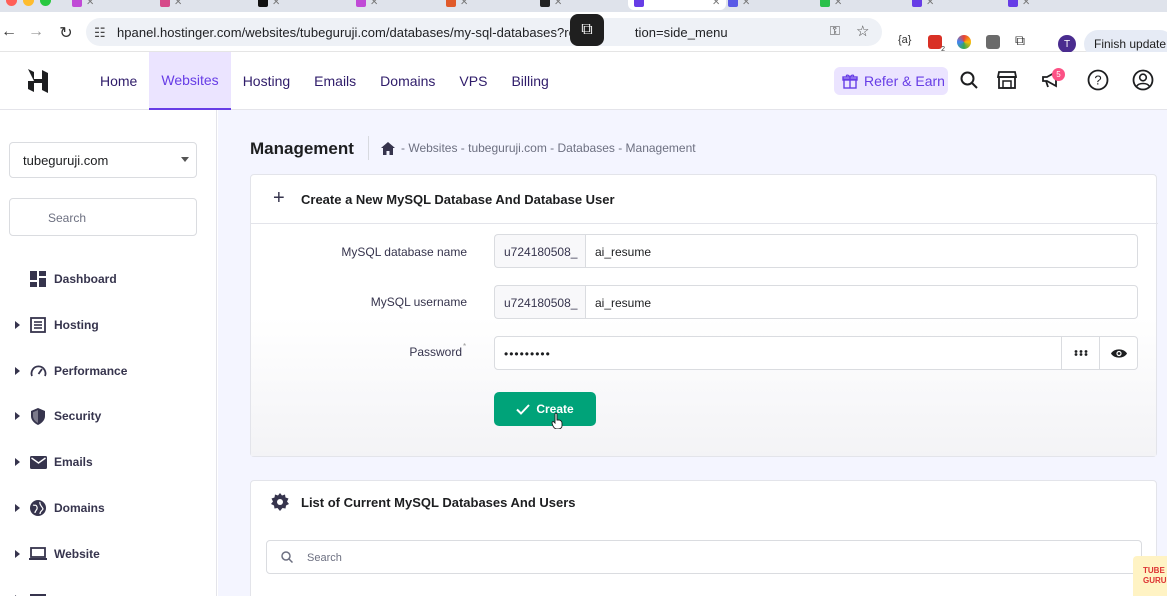  Describe the element at coordinates (38, 81) in the screenshot. I see `hostinger-logo` at that location.